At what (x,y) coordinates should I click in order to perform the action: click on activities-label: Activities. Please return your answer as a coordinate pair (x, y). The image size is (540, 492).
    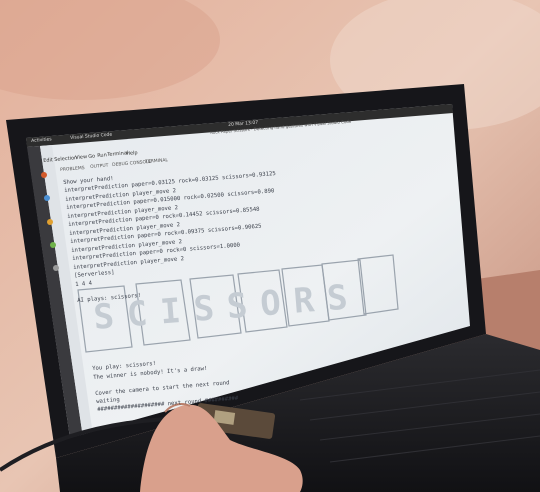
    Looking at the image, I should click on (41, 140).